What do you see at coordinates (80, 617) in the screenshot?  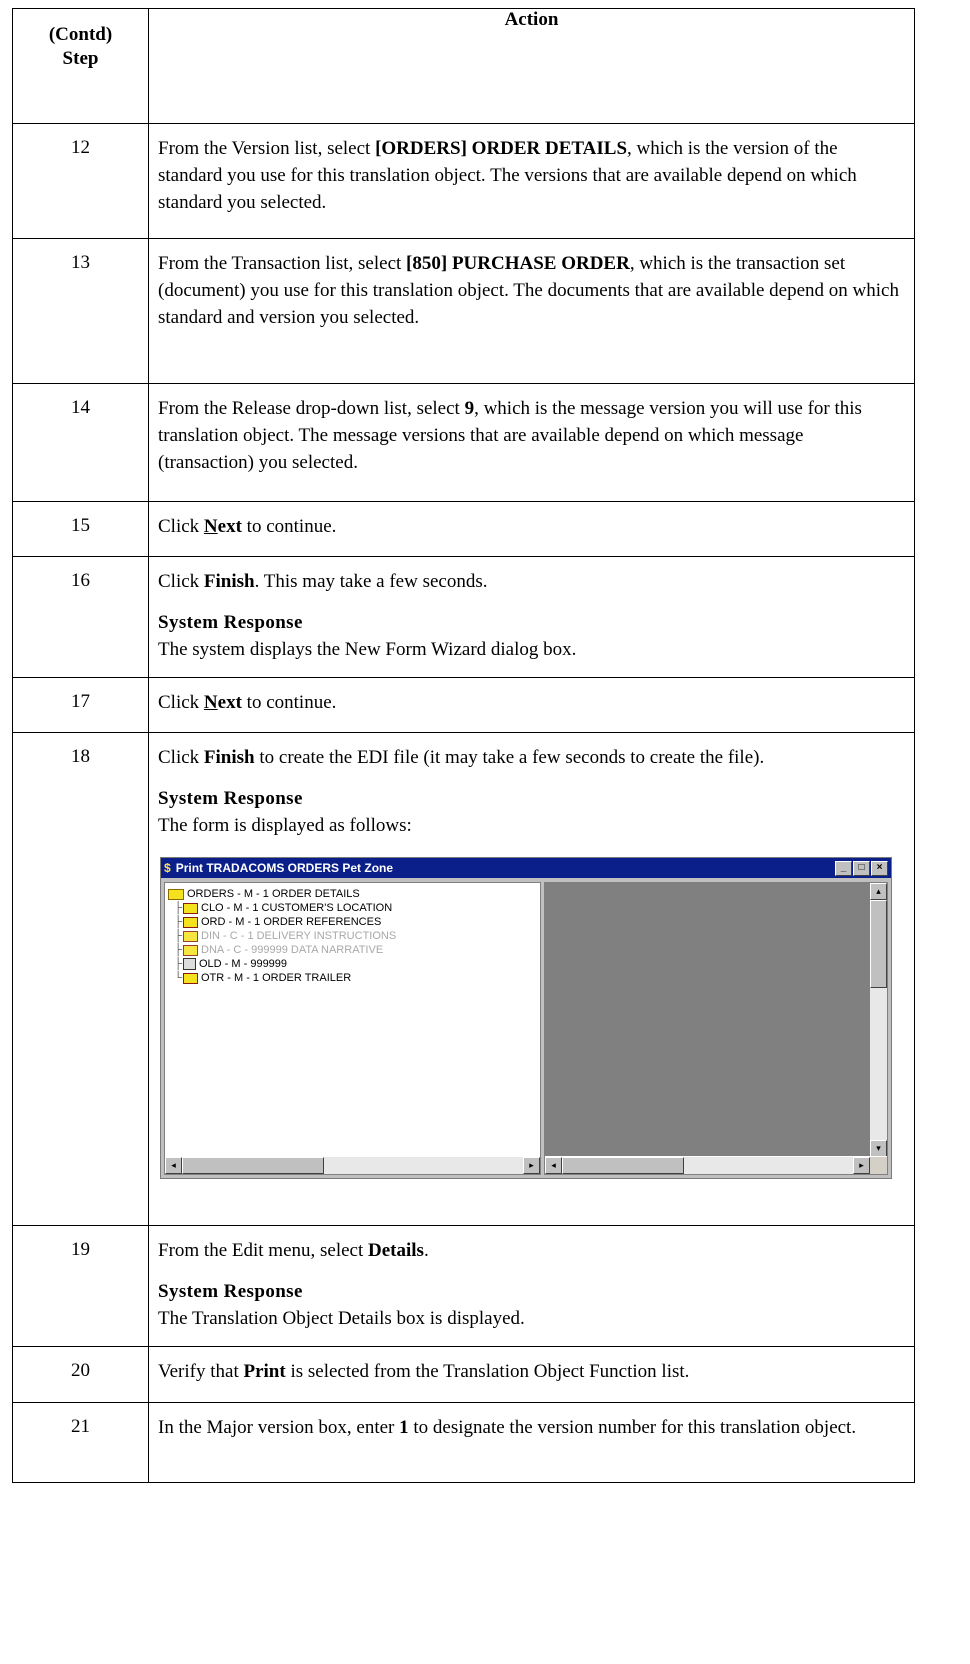 I see `step-number: 16` at bounding box center [80, 617].